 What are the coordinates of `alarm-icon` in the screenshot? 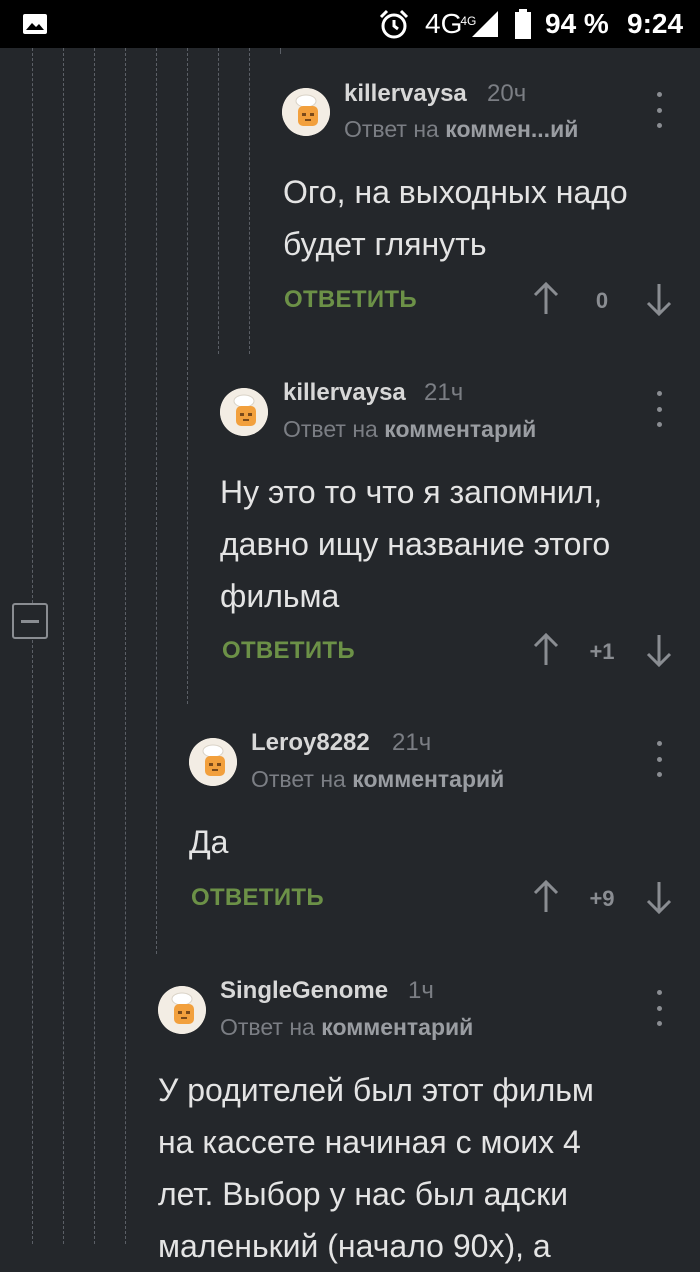 It's located at (394, 24).